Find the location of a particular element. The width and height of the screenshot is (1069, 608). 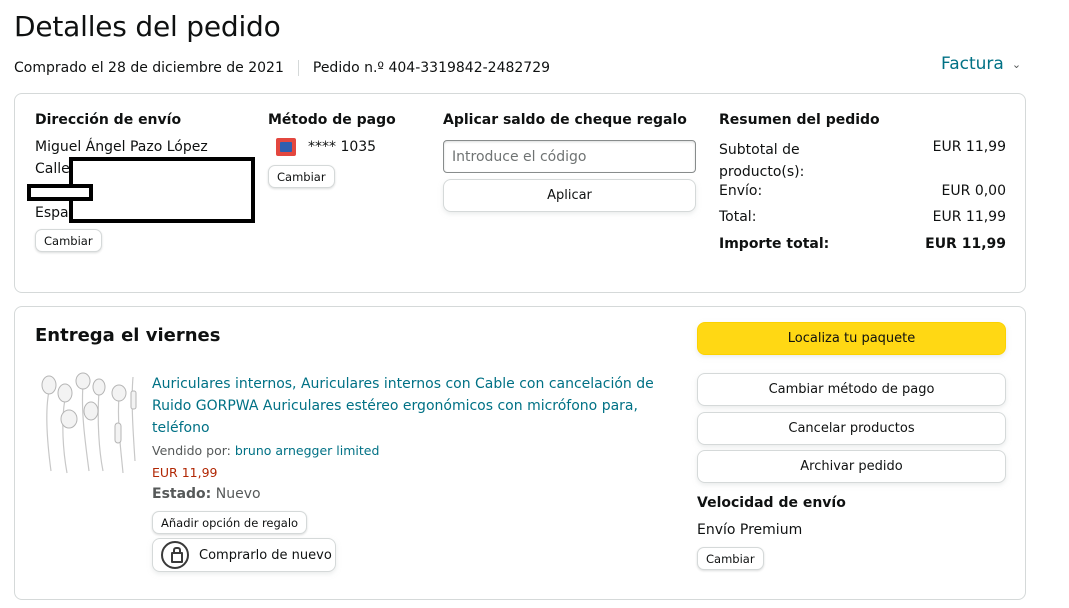

track-package-button: Localiza tu paquete is located at coordinates (851, 338).